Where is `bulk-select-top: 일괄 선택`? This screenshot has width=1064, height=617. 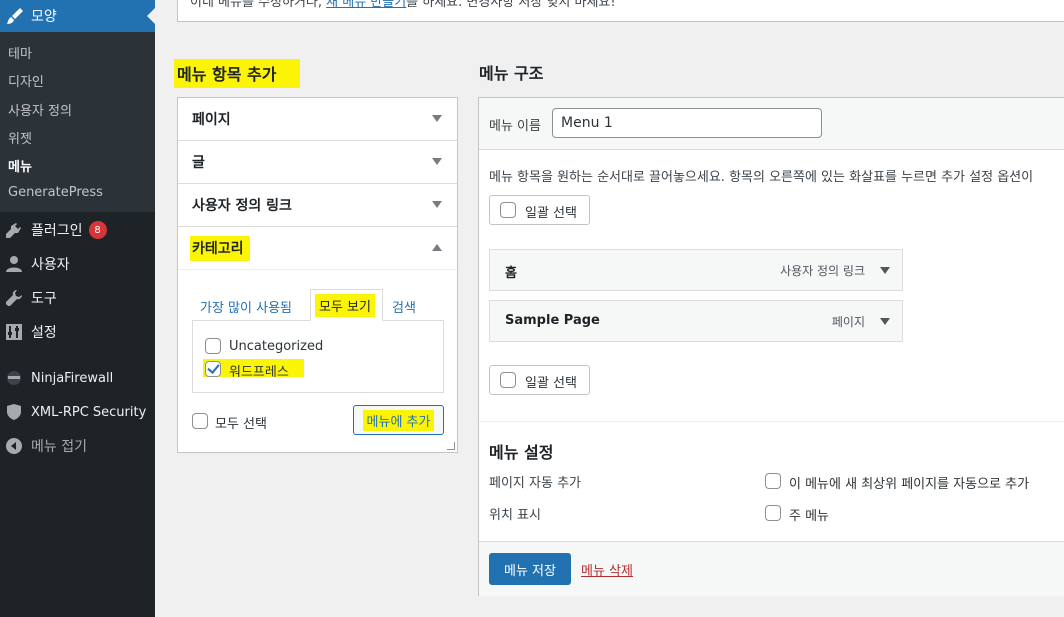
bulk-select-top: 일괄 선택 is located at coordinates (539, 210).